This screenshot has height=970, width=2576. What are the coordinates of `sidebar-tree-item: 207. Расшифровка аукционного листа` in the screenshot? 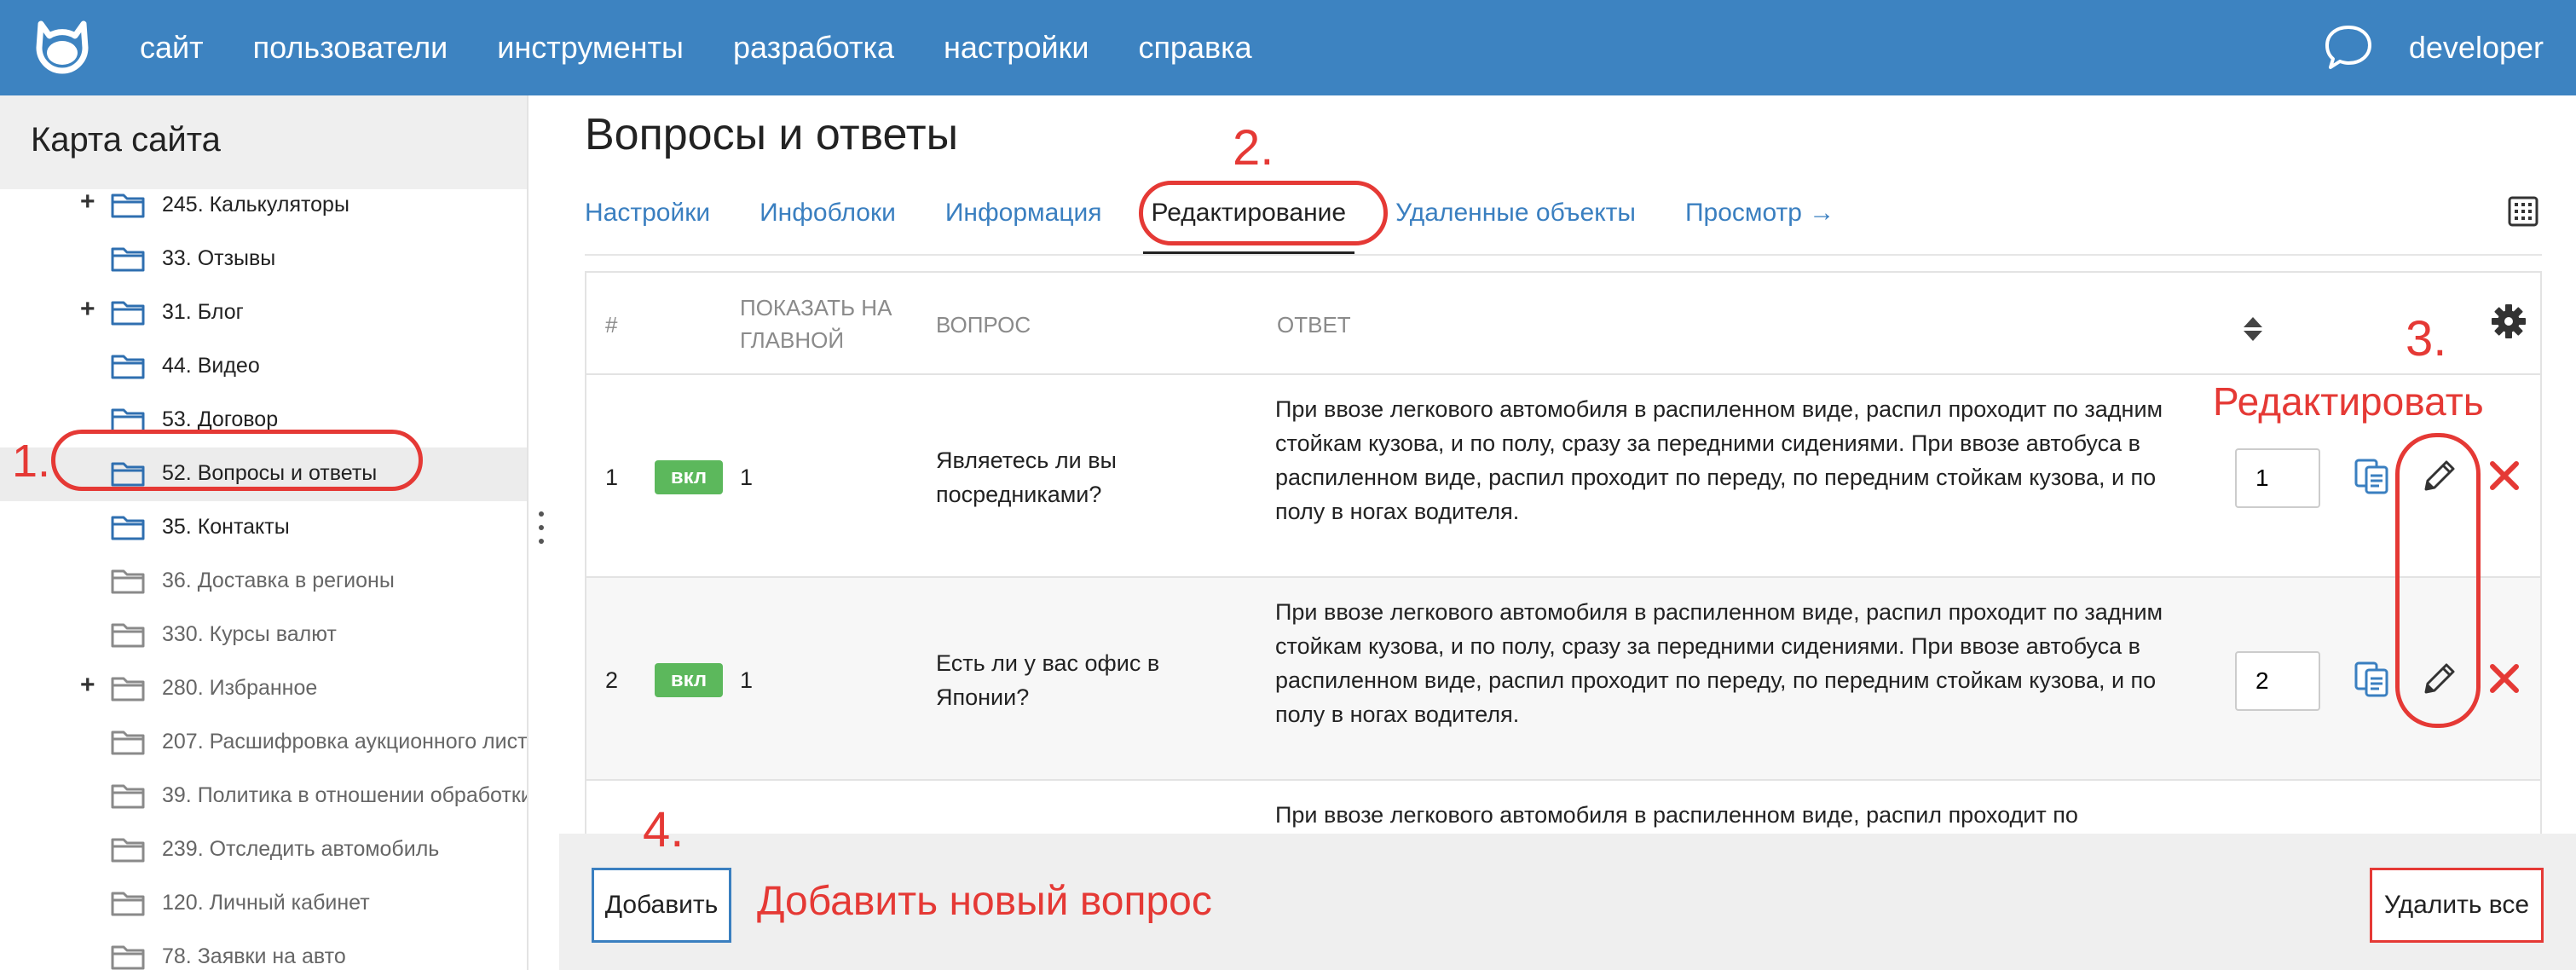 It's located at (264, 743).